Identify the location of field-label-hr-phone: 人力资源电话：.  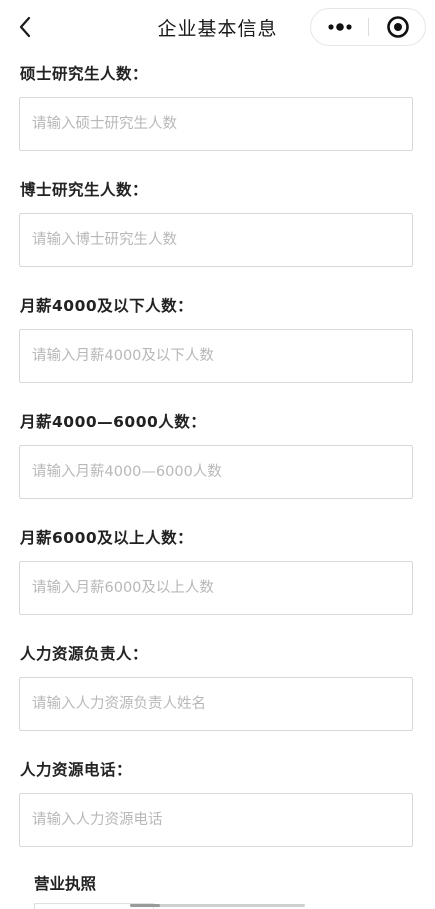
(76, 770).